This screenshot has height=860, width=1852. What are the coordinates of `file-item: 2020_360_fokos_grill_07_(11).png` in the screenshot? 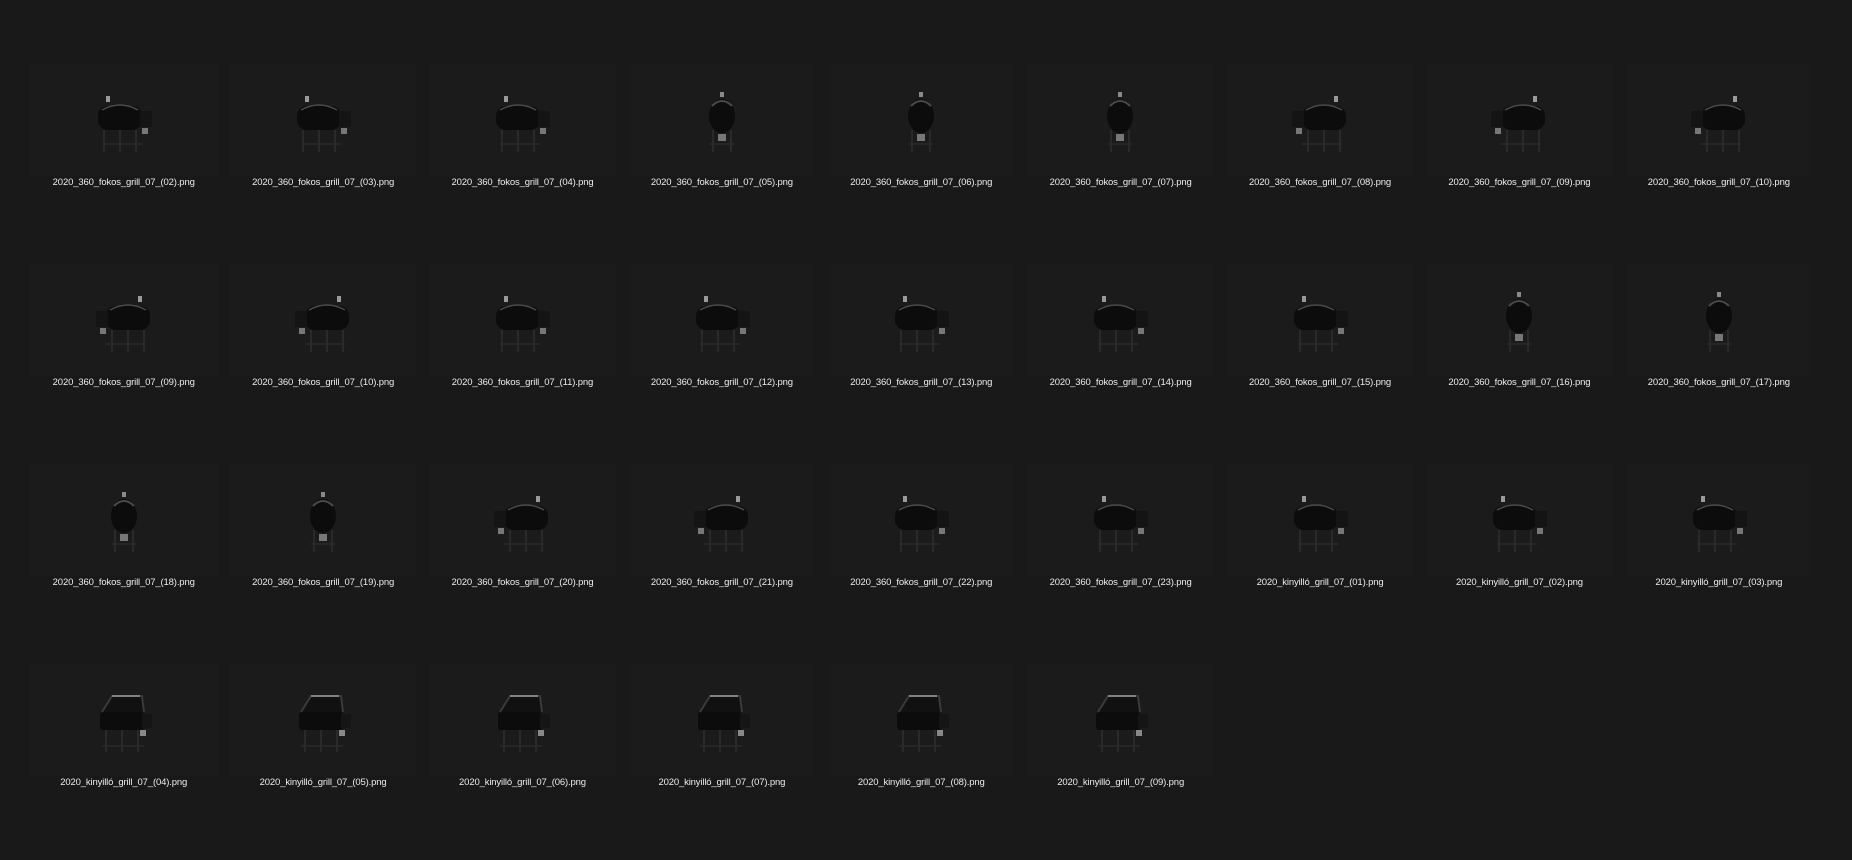 It's located at (522, 360).